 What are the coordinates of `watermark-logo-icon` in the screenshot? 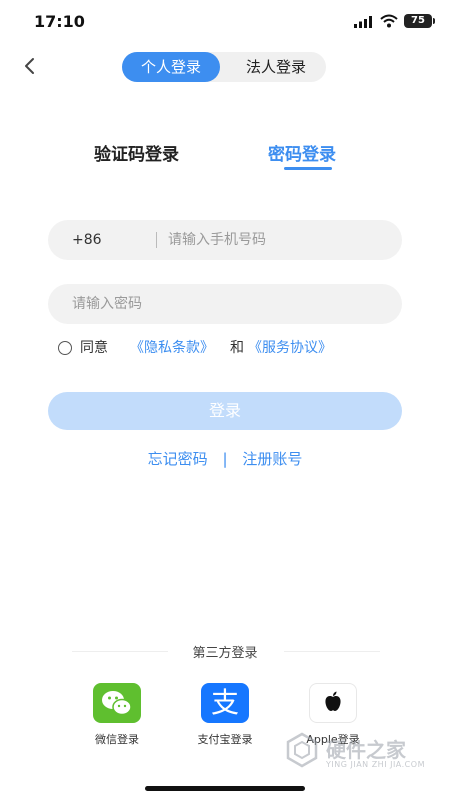 It's located at (302, 750).